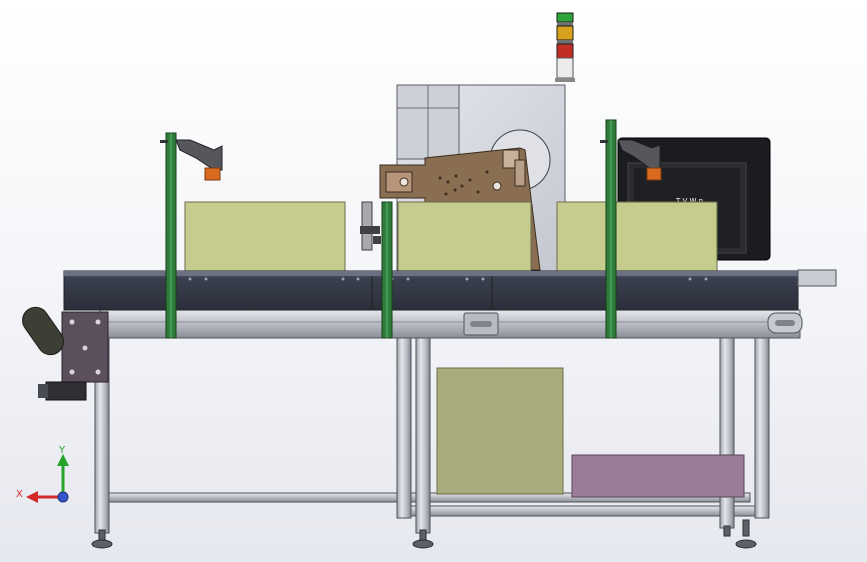 This screenshot has width=867, height=562. Describe the element at coordinates (19, 494) in the screenshot. I see `triad-x-label: X` at that location.